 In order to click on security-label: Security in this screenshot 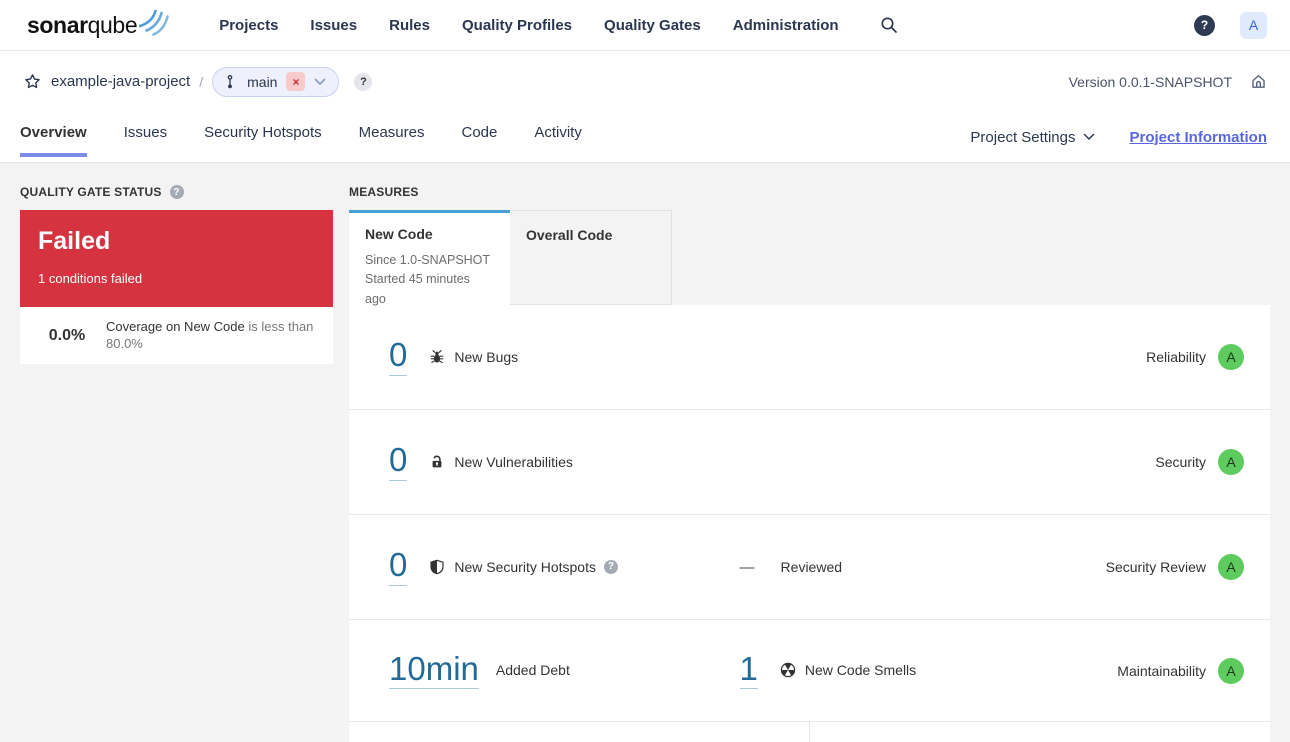, I will do `click(1180, 462)`.